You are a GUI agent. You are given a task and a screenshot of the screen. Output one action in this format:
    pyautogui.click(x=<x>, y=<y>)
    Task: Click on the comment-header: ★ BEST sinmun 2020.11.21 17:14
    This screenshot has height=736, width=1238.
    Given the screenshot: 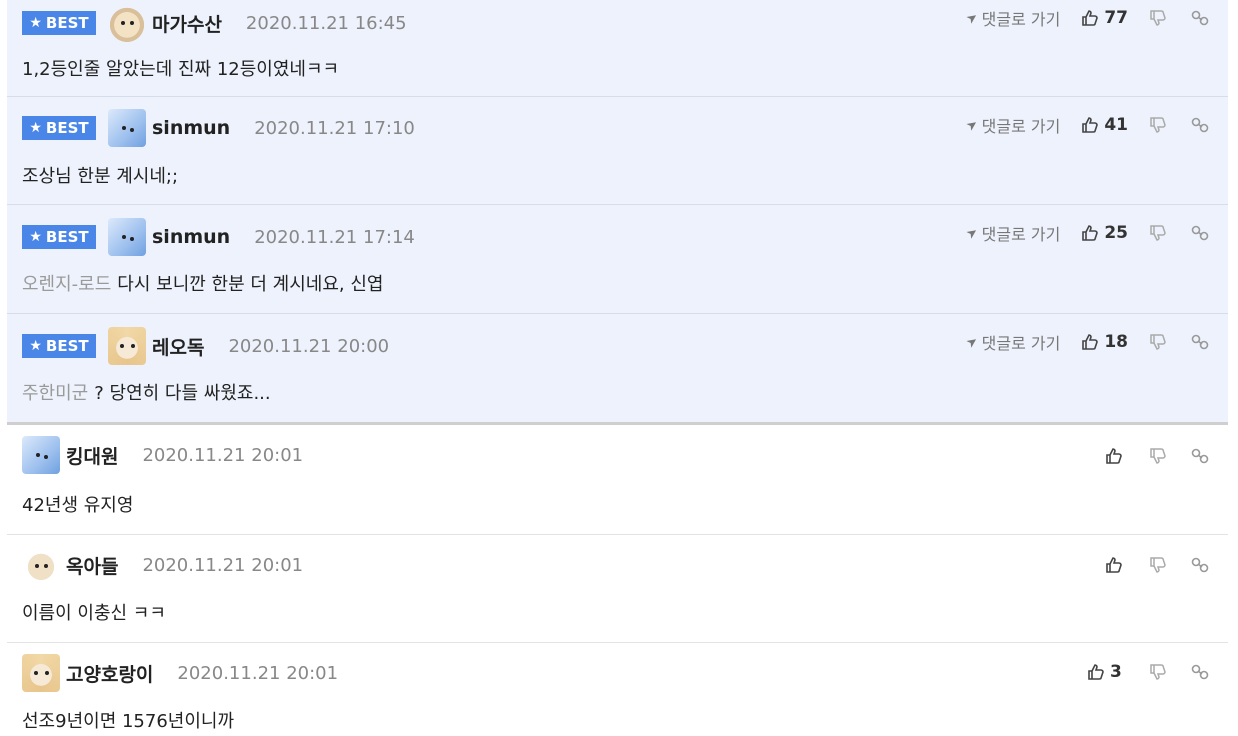 What is the action you would take?
    pyautogui.click(x=218, y=237)
    